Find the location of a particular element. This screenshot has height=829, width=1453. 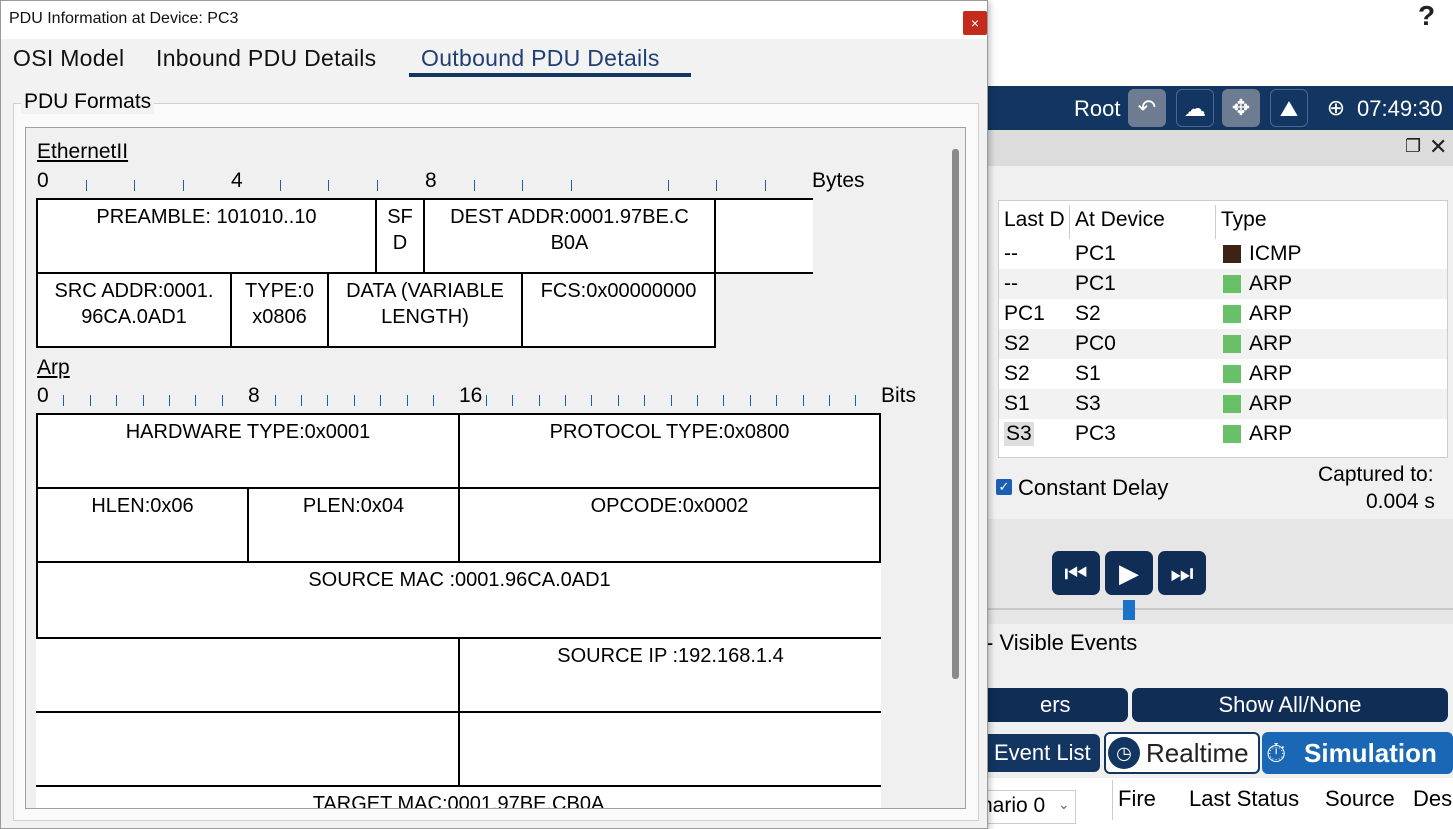

ruler-unit-label: Bytes is located at coordinates (838, 180).